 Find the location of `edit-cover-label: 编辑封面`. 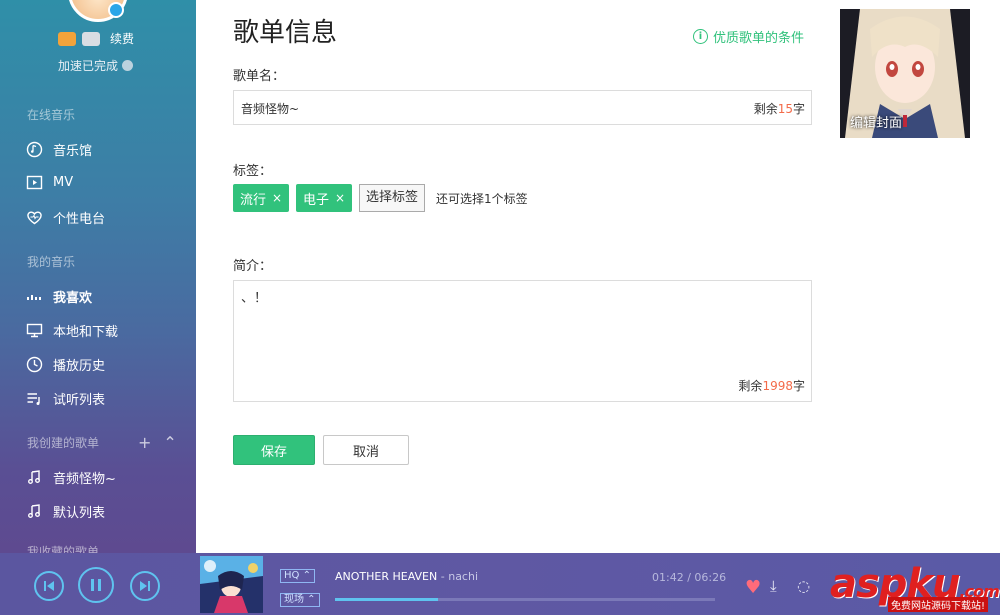

edit-cover-label: 编辑封面 is located at coordinates (876, 123).